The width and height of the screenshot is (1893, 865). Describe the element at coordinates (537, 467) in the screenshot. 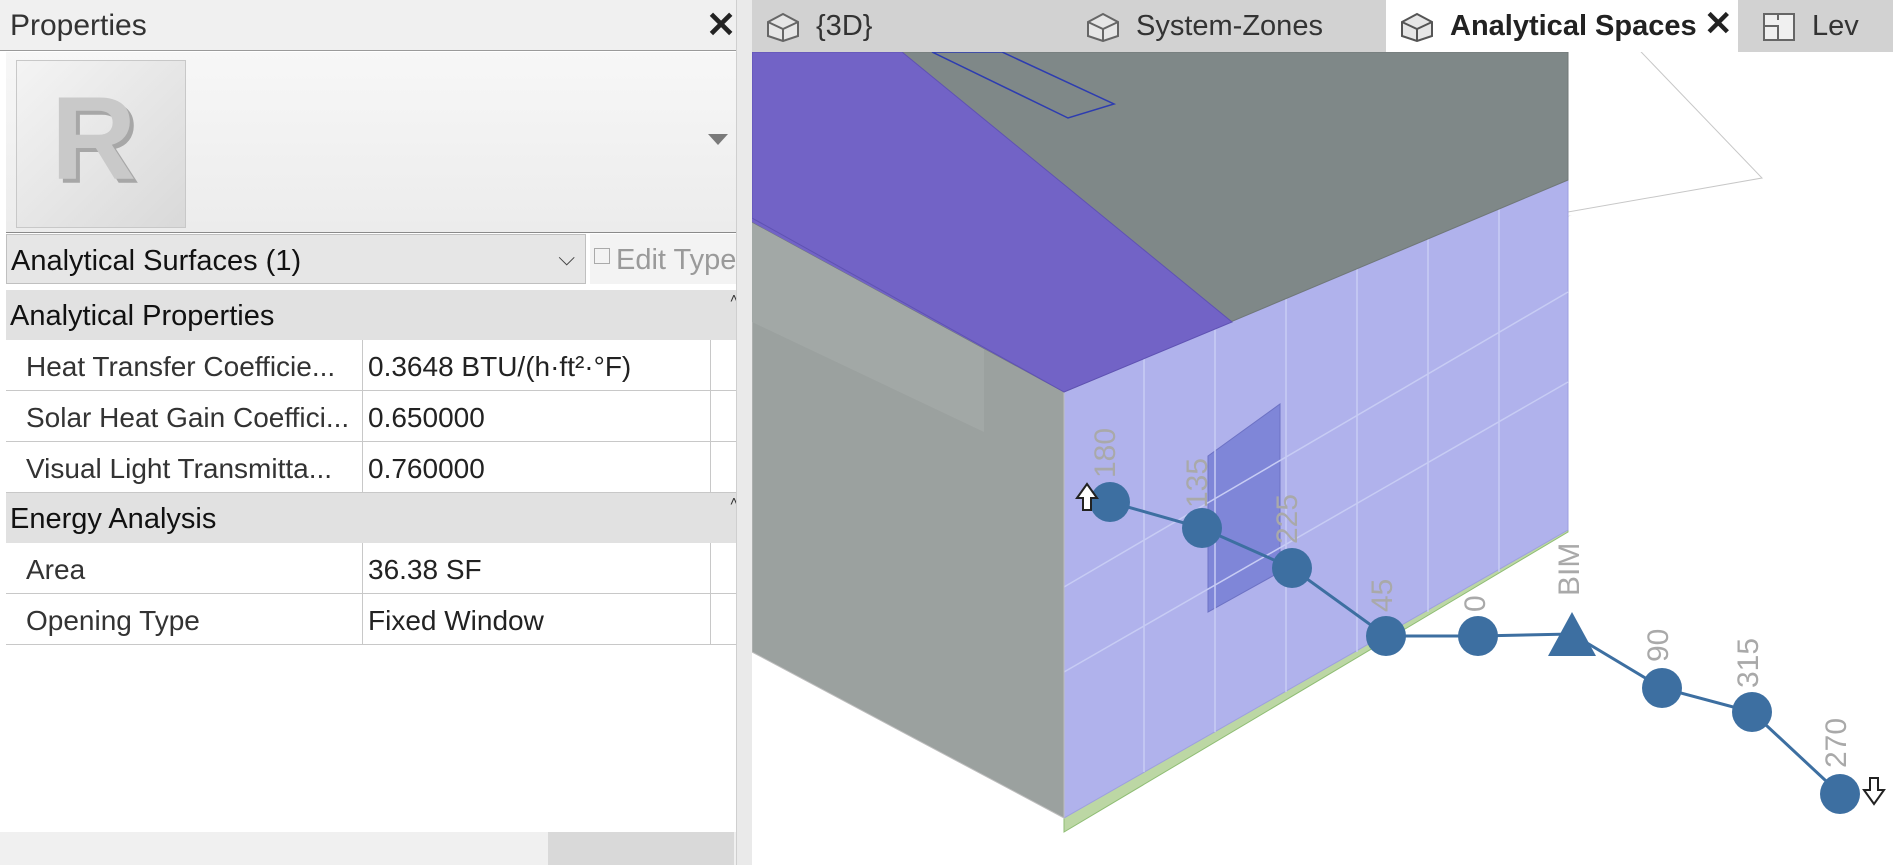

I see `property-value-cell: 0.760000` at that location.